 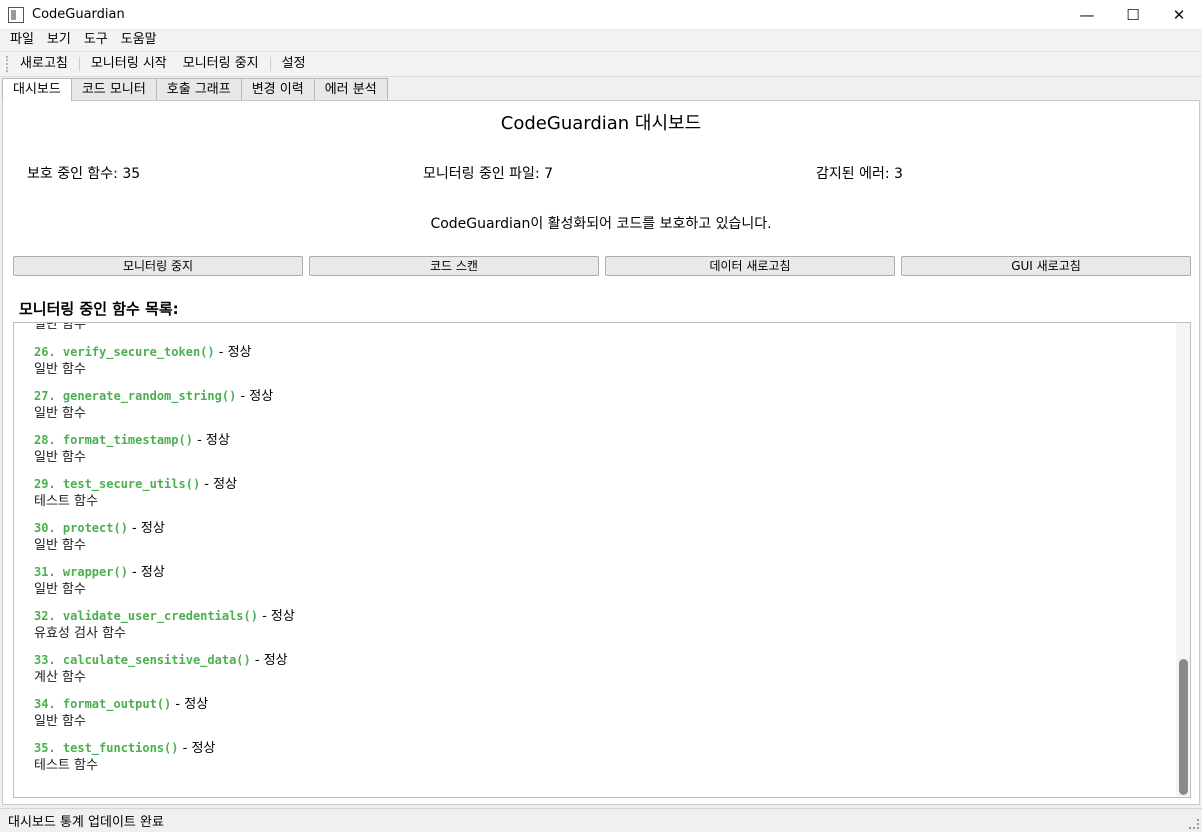 What do you see at coordinates (599, 541) in the screenshot?
I see `list-item: 30. protect() - 정상 일반 함수` at bounding box center [599, 541].